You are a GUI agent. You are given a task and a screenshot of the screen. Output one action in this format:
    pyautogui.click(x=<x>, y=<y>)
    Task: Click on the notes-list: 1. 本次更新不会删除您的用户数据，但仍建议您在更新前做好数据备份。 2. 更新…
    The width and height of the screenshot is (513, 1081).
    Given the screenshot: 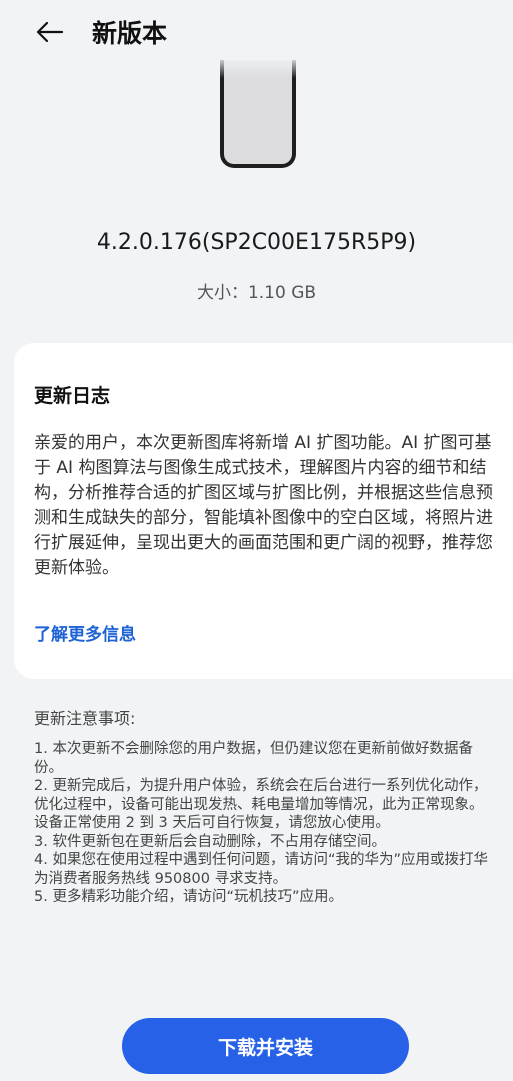 What is the action you would take?
    pyautogui.click(x=264, y=823)
    